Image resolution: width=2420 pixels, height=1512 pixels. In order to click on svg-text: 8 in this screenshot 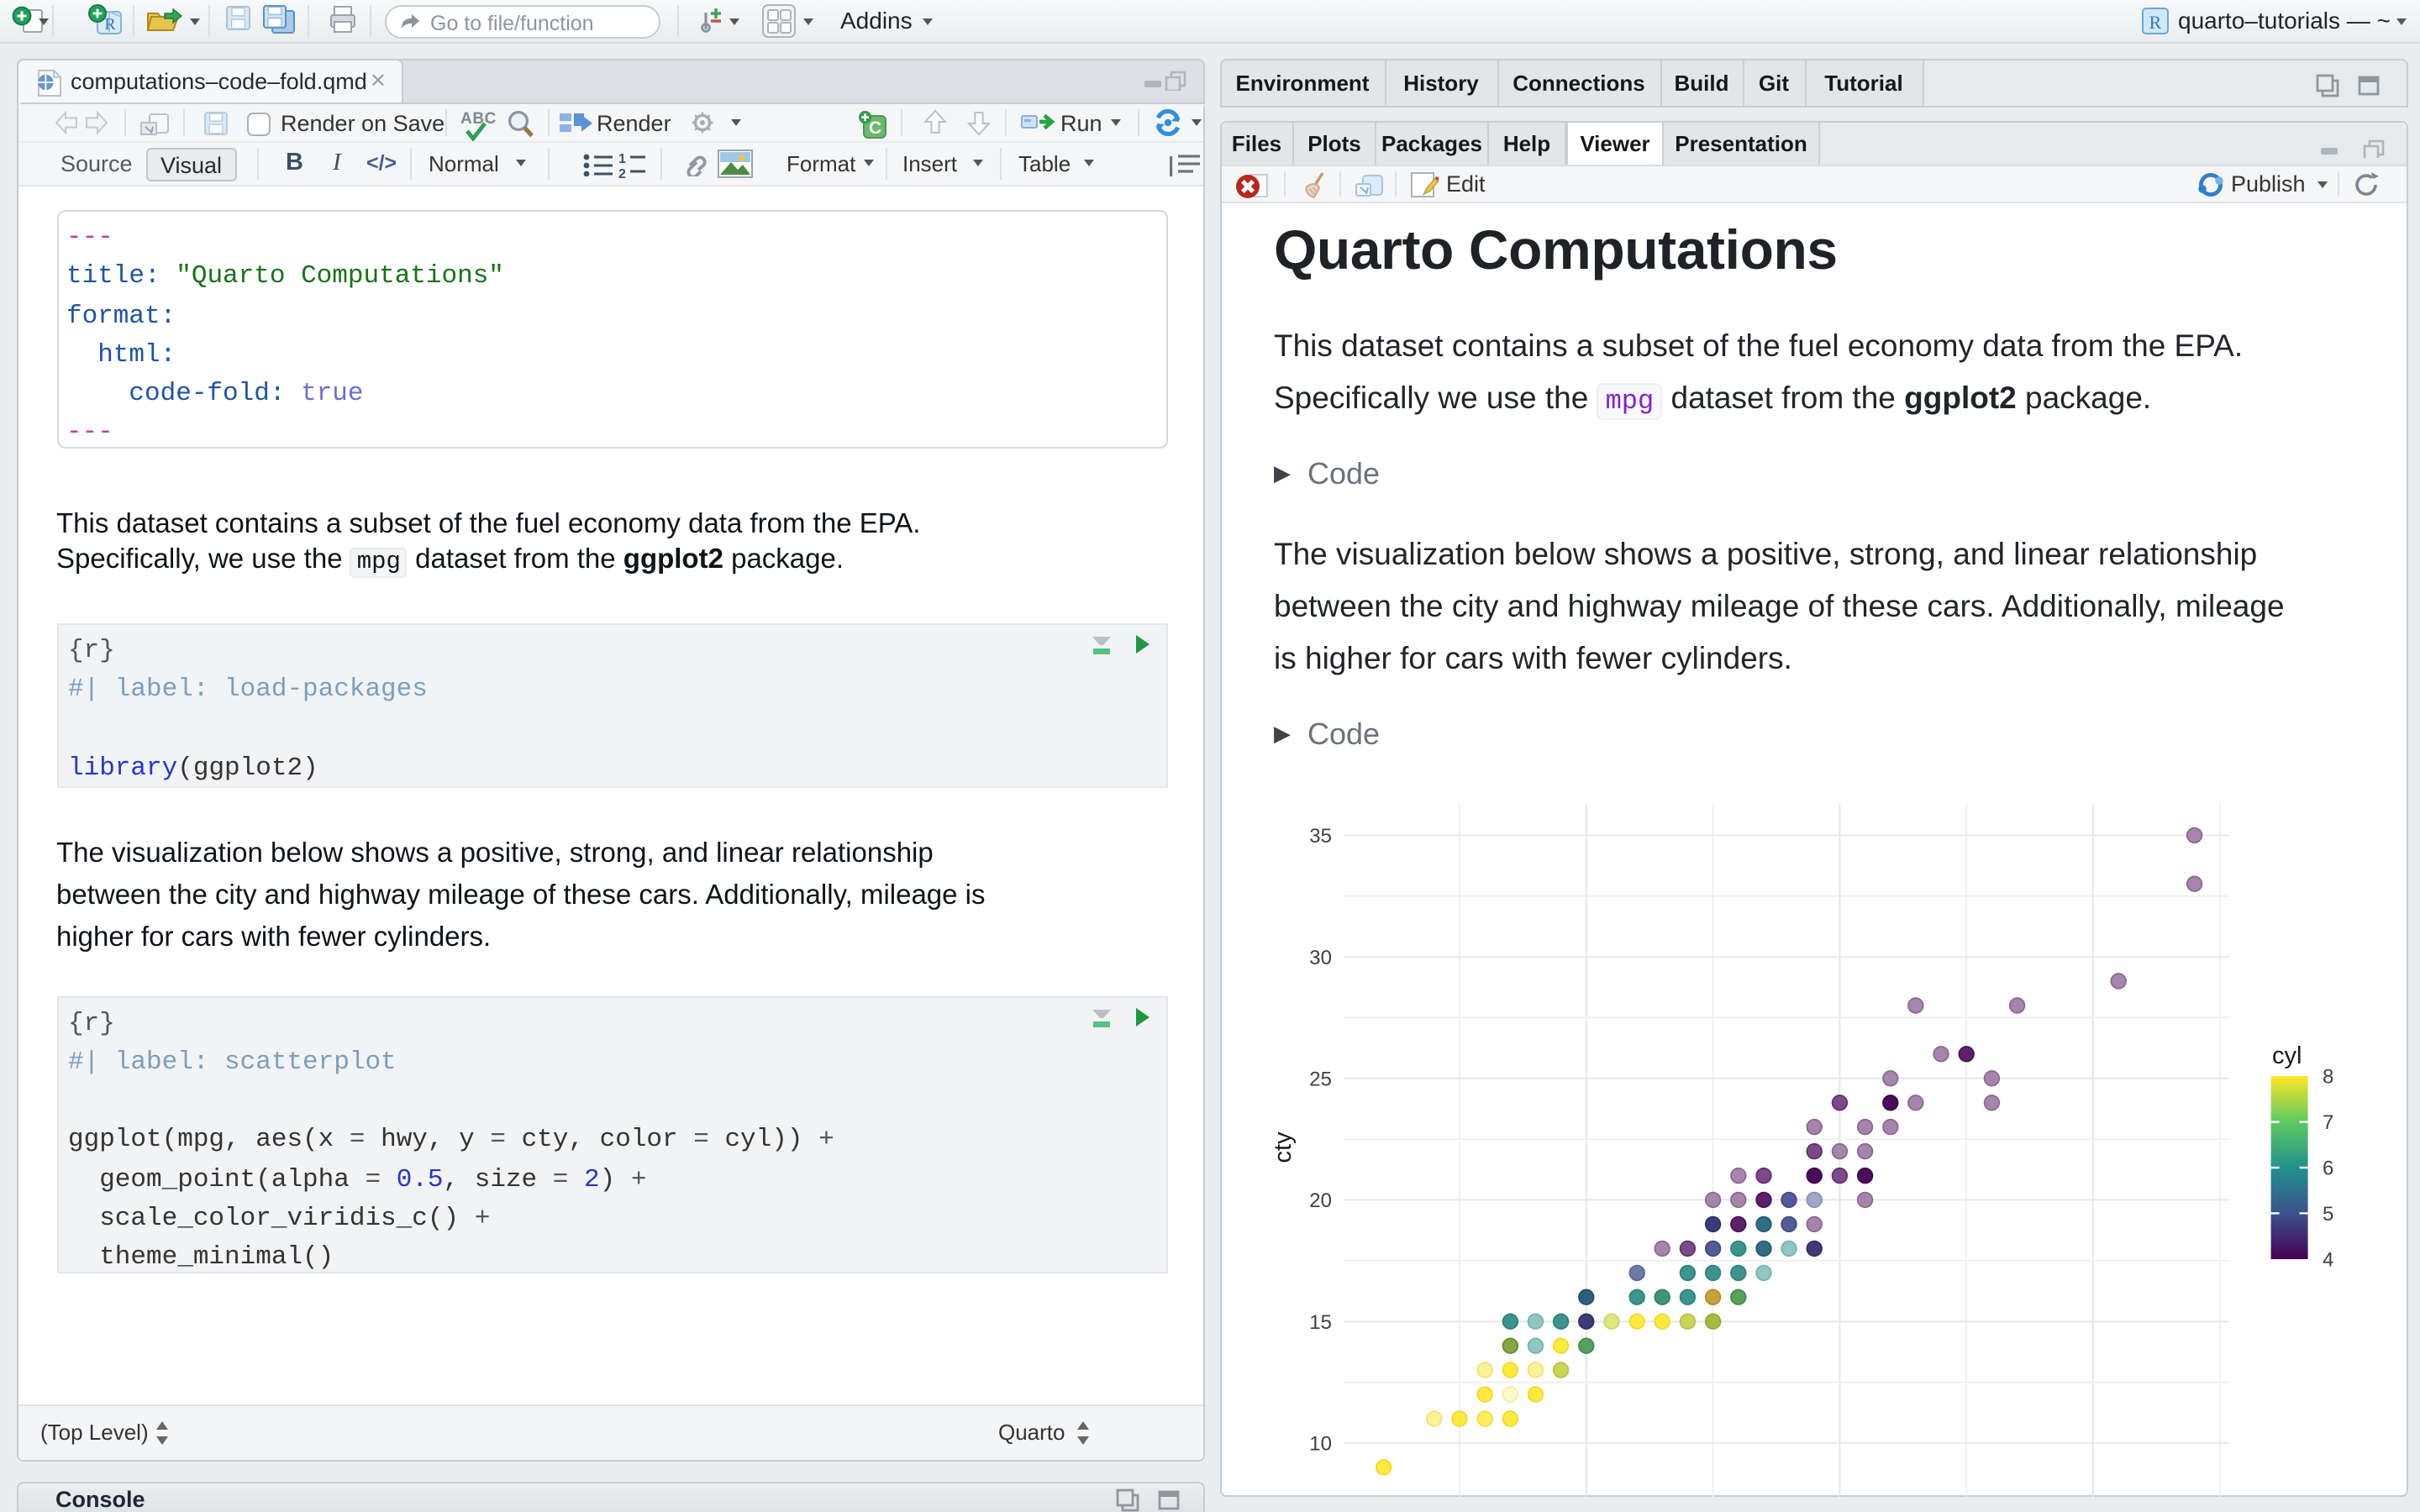, I will do `click(2328, 1077)`.